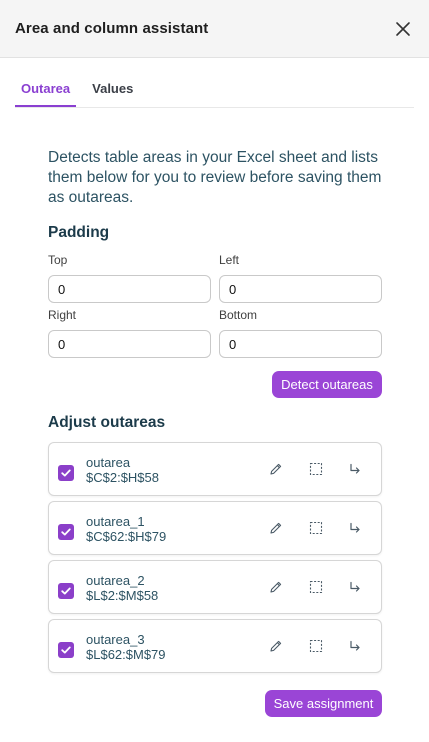 The image size is (429, 742). Describe the element at coordinates (300, 289) in the screenshot. I see `padding-left-input` at that location.